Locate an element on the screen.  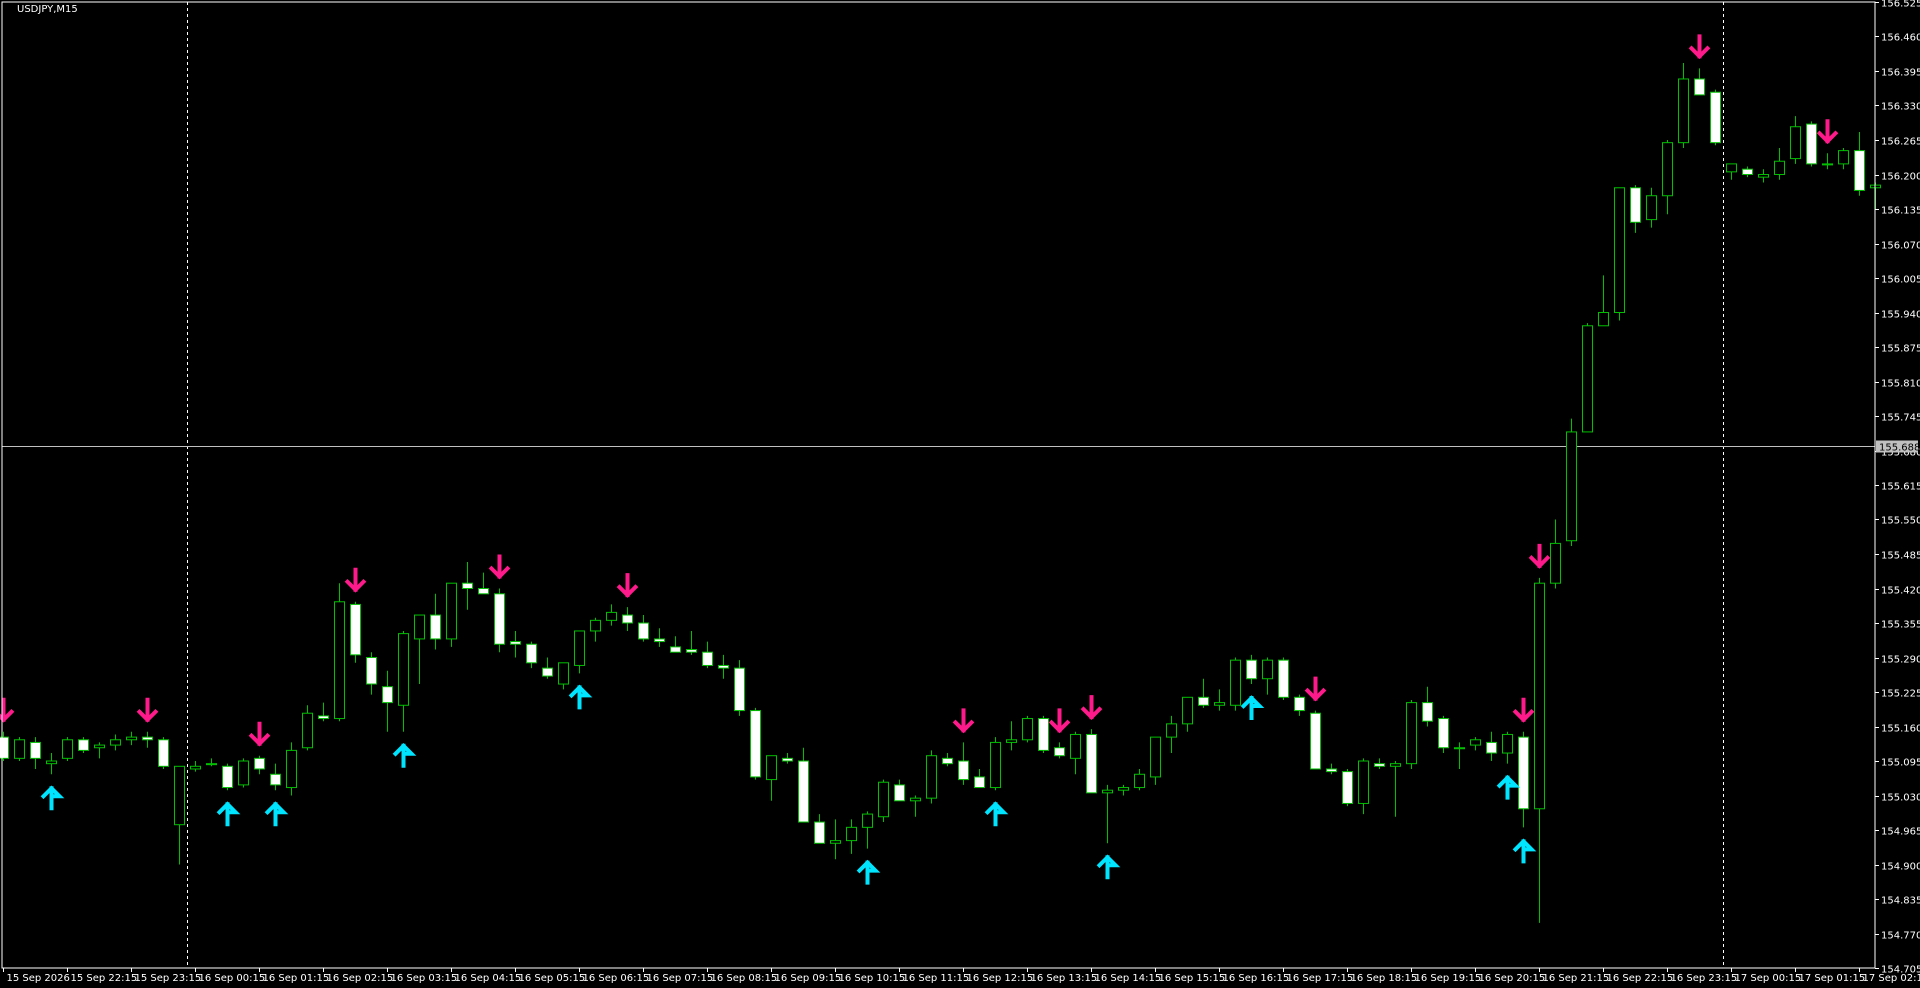
x-tick-label-2: 15 Sep 23:15 is located at coordinates (168, 978).